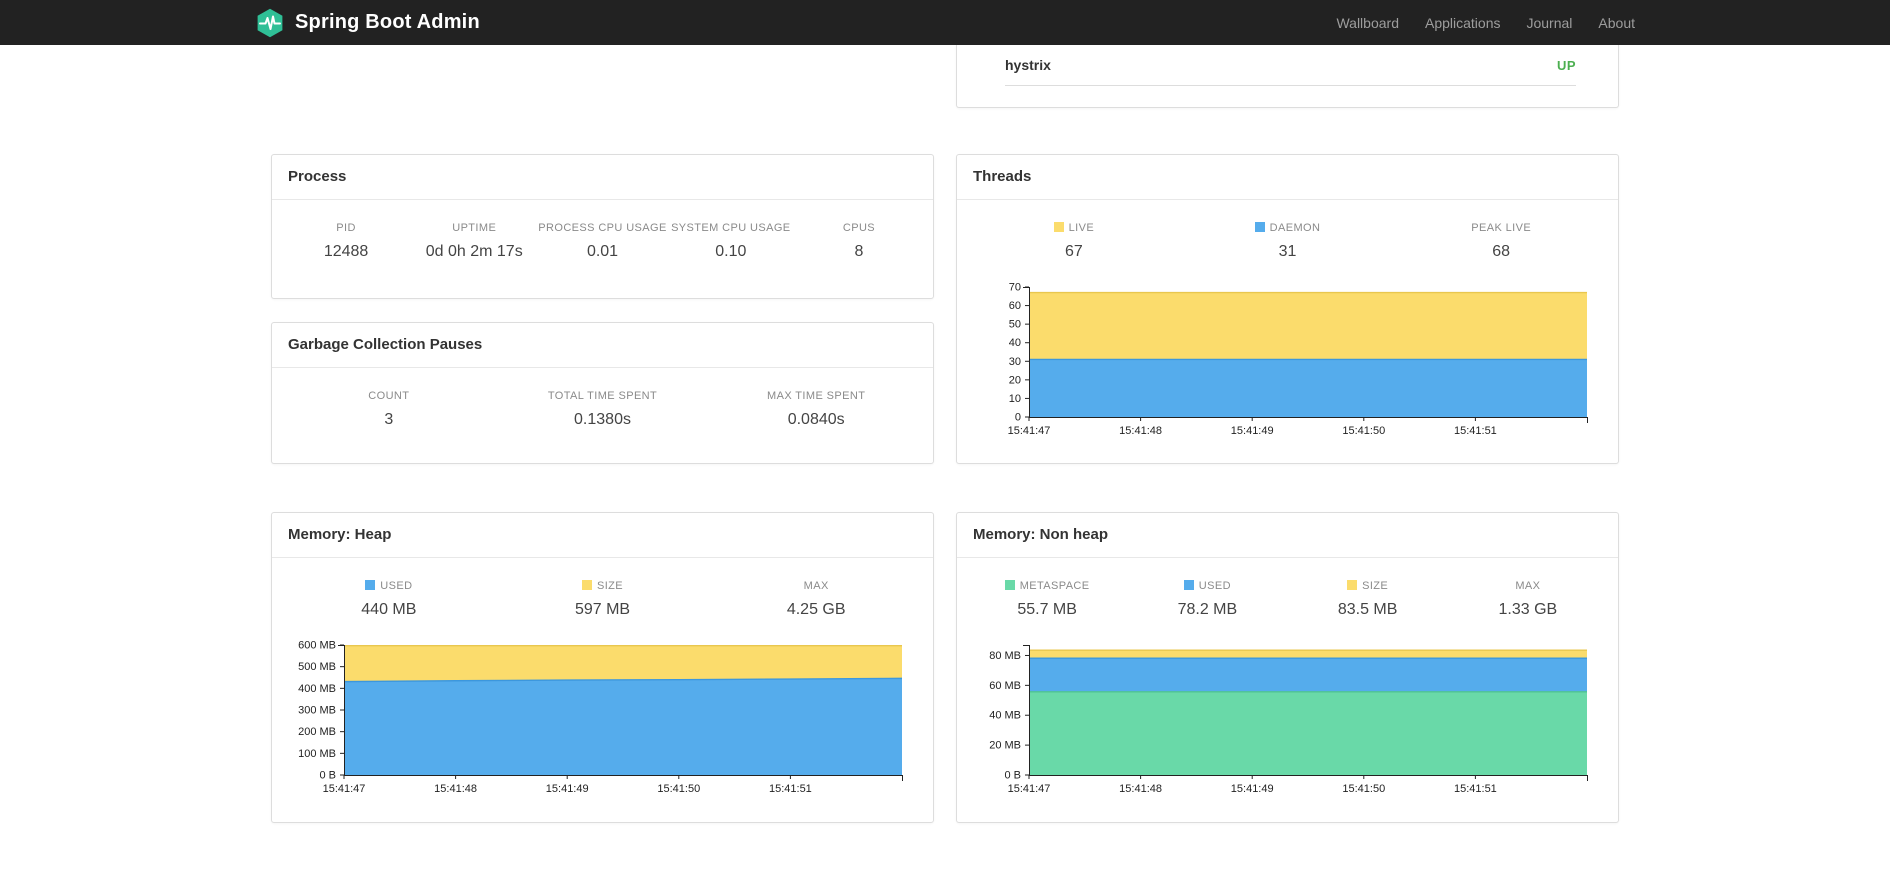 Image resolution: width=1890 pixels, height=892 pixels. Describe the element at coordinates (602, 76) in the screenshot. I see `row0-left-spacer` at that location.